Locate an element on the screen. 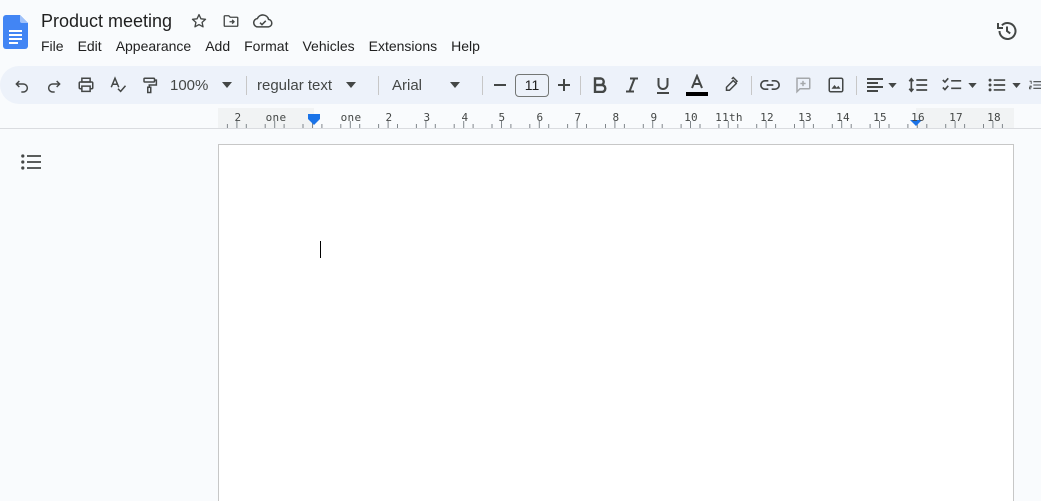 The height and width of the screenshot is (501, 1041). ruler-label: 13 is located at coordinates (805, 117).